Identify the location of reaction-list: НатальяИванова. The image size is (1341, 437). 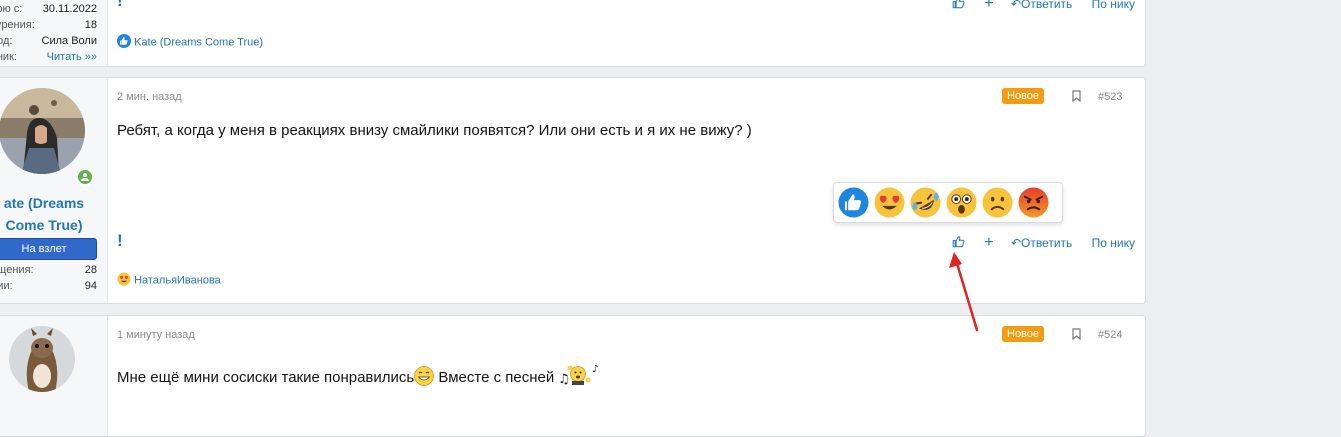
(169, 280).